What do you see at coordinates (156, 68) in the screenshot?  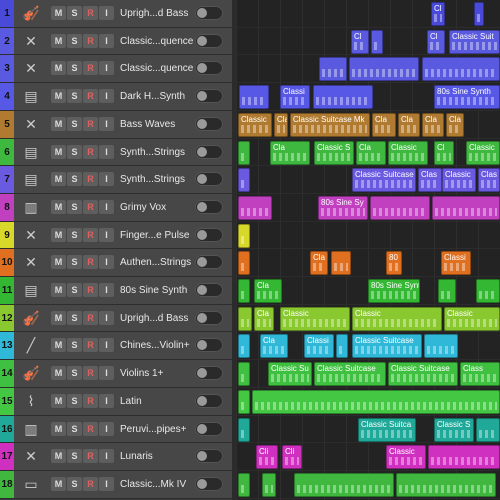 I see `track-name: Classic...quence` at bounding box center [156, 68].